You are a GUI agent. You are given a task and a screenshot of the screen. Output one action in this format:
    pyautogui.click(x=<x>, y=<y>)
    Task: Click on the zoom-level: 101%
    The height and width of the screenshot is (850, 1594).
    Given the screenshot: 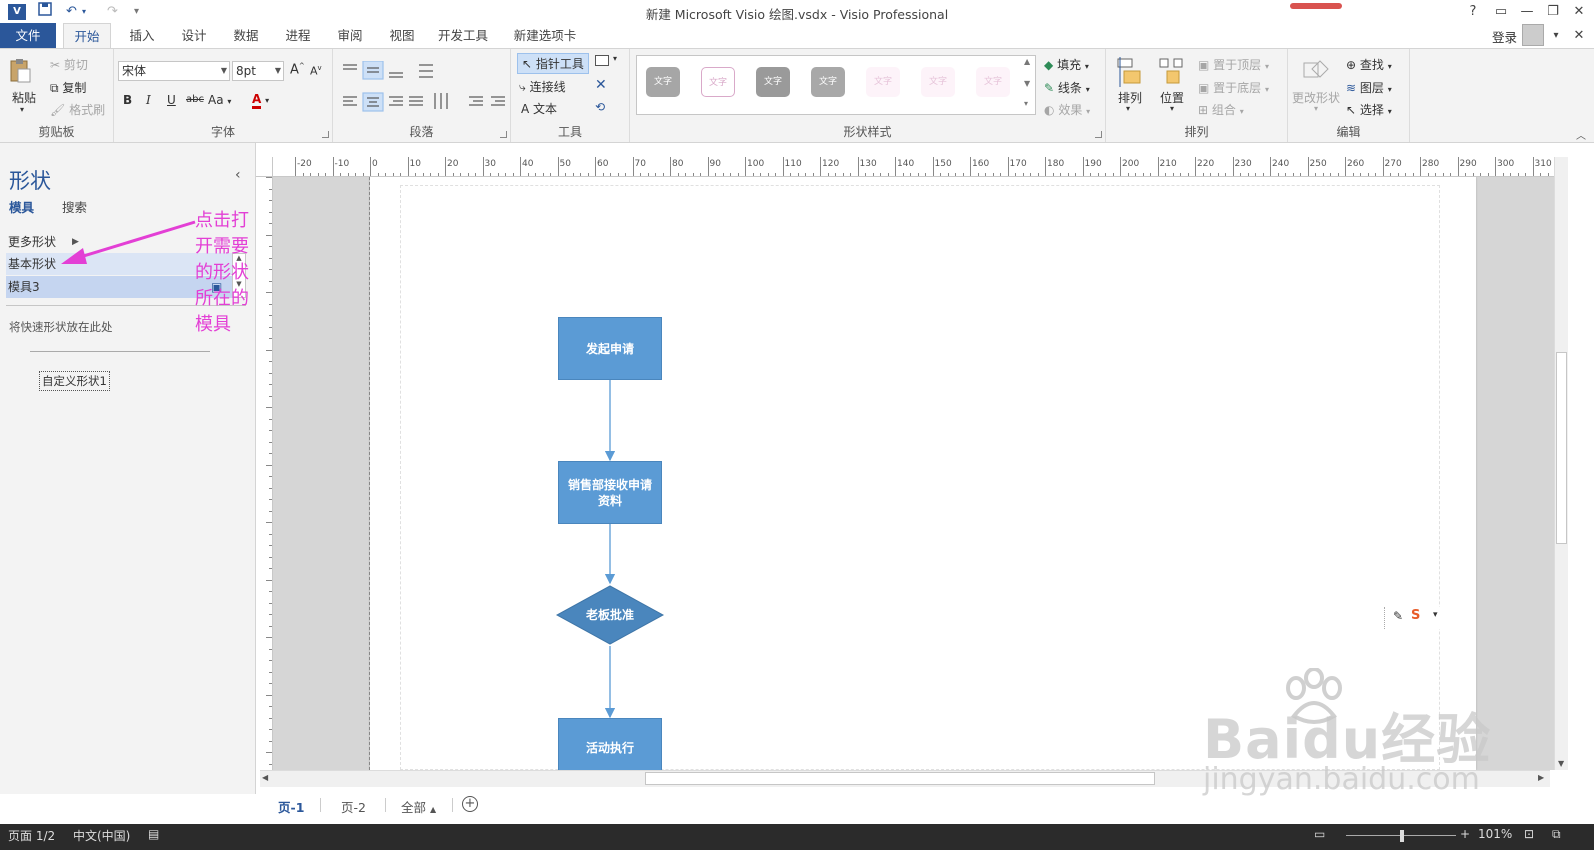 What is the action you would take?
    pyautogui.click(x=1495, y=834)
    